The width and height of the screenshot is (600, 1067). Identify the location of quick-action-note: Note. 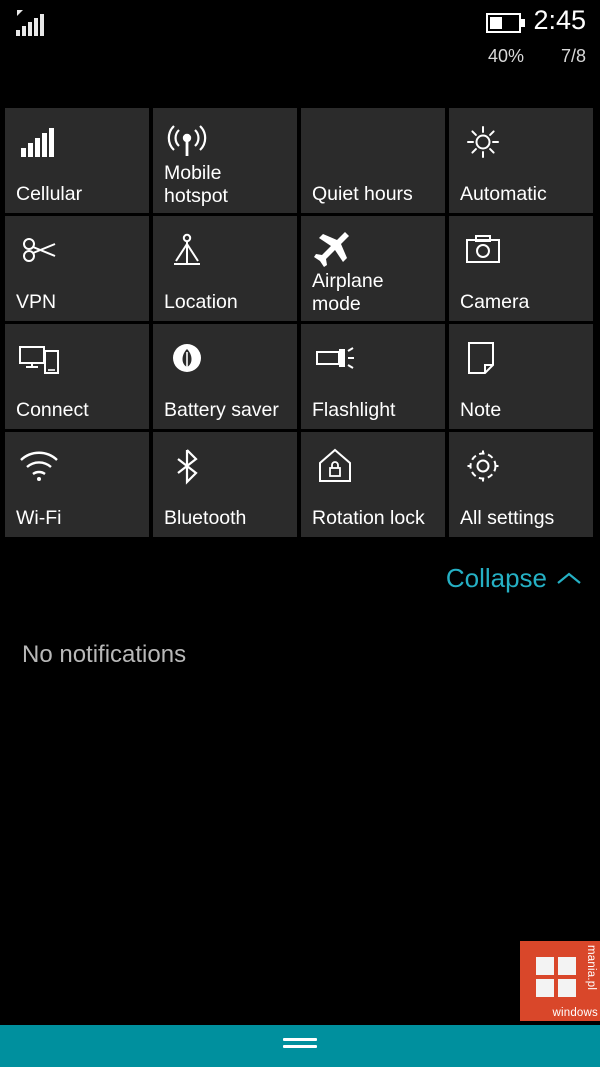
(521, 376).